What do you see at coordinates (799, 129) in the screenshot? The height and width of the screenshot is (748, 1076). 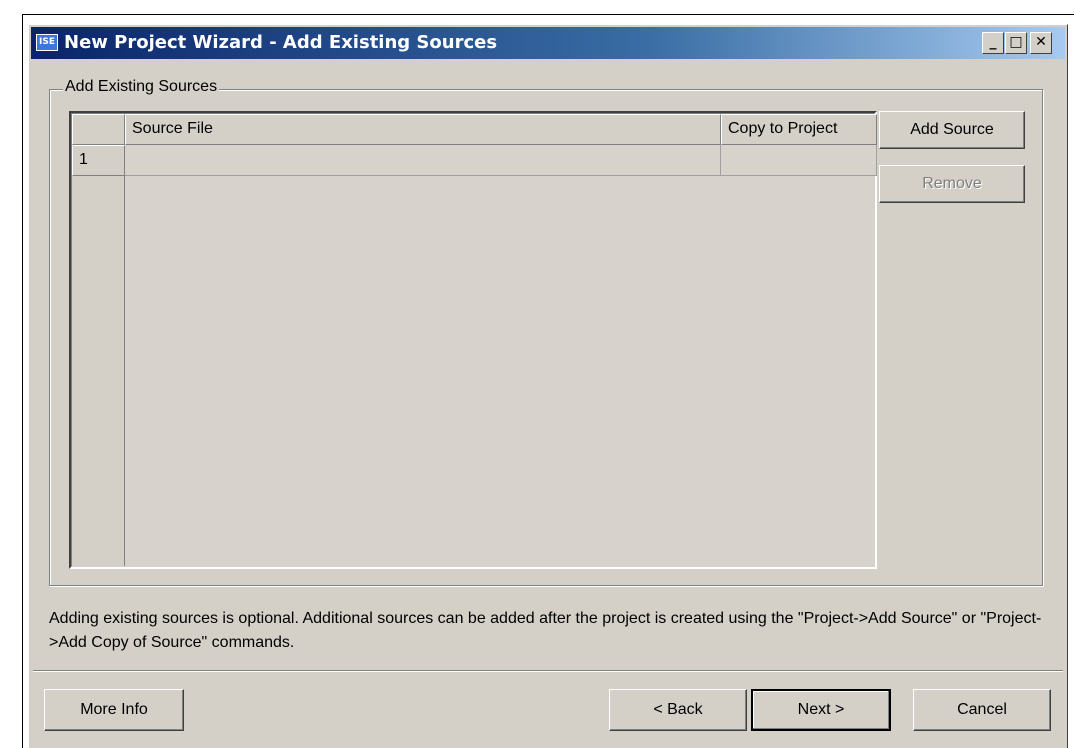 I see `column-header-copy-to-project: Copy to Project` at bounding box center [799, 129].